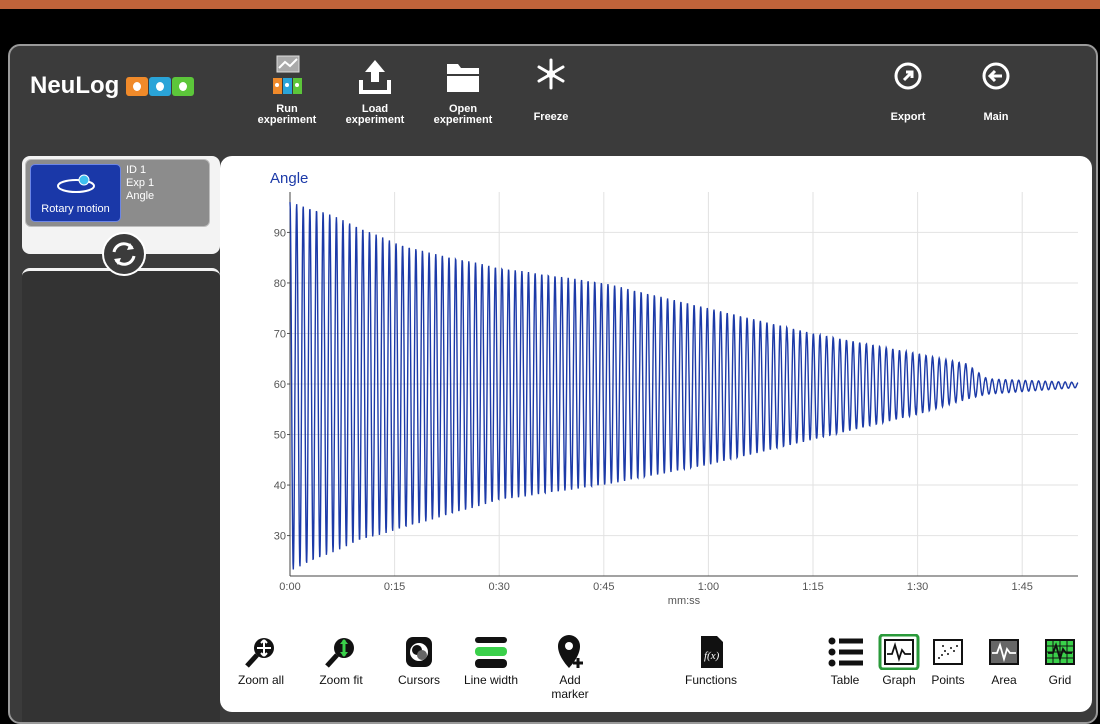 This screenshot has width=1100, height=724. I want to click on line-width-icon, so click(491, 652).